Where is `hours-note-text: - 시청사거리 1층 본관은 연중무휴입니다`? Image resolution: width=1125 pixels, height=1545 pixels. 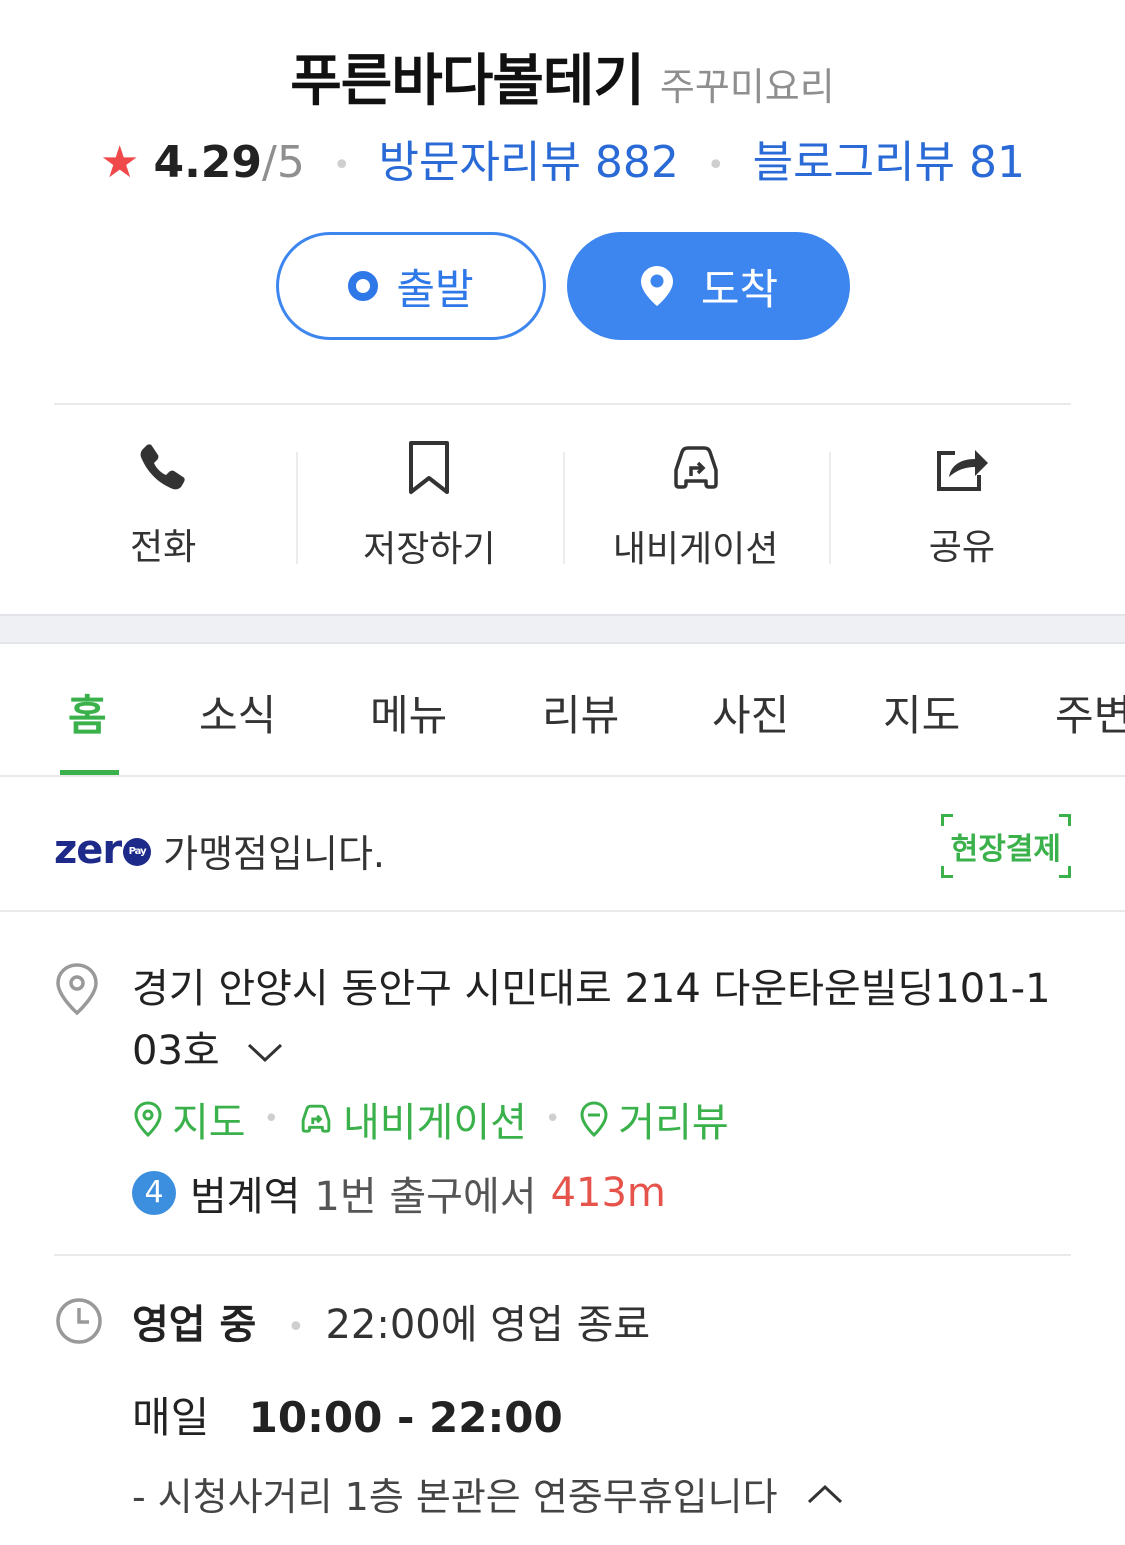
hours-note-text: - 시청사거리 1층 본관은 연중무휴입니다 is located at coordinates (455, 1497).